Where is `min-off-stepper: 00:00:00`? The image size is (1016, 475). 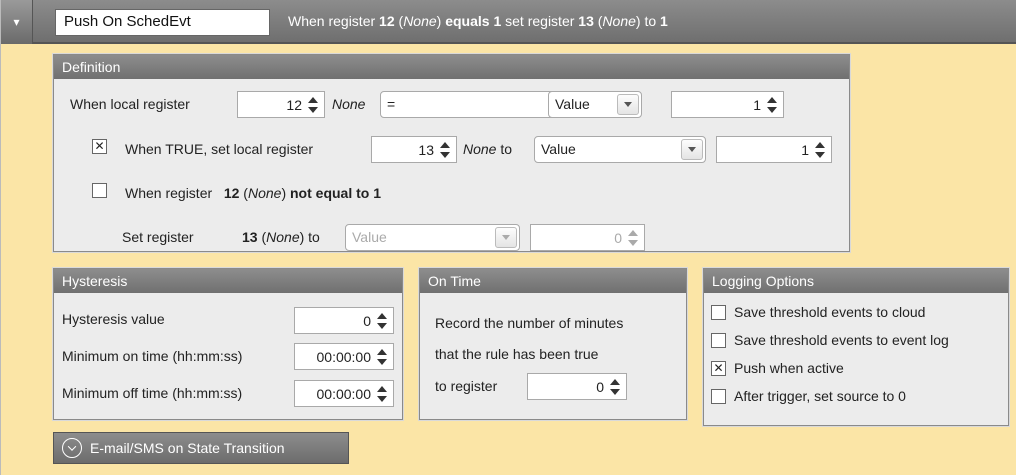
min-off-stepper: 00:00:00 is located at coordinates (344, 393).